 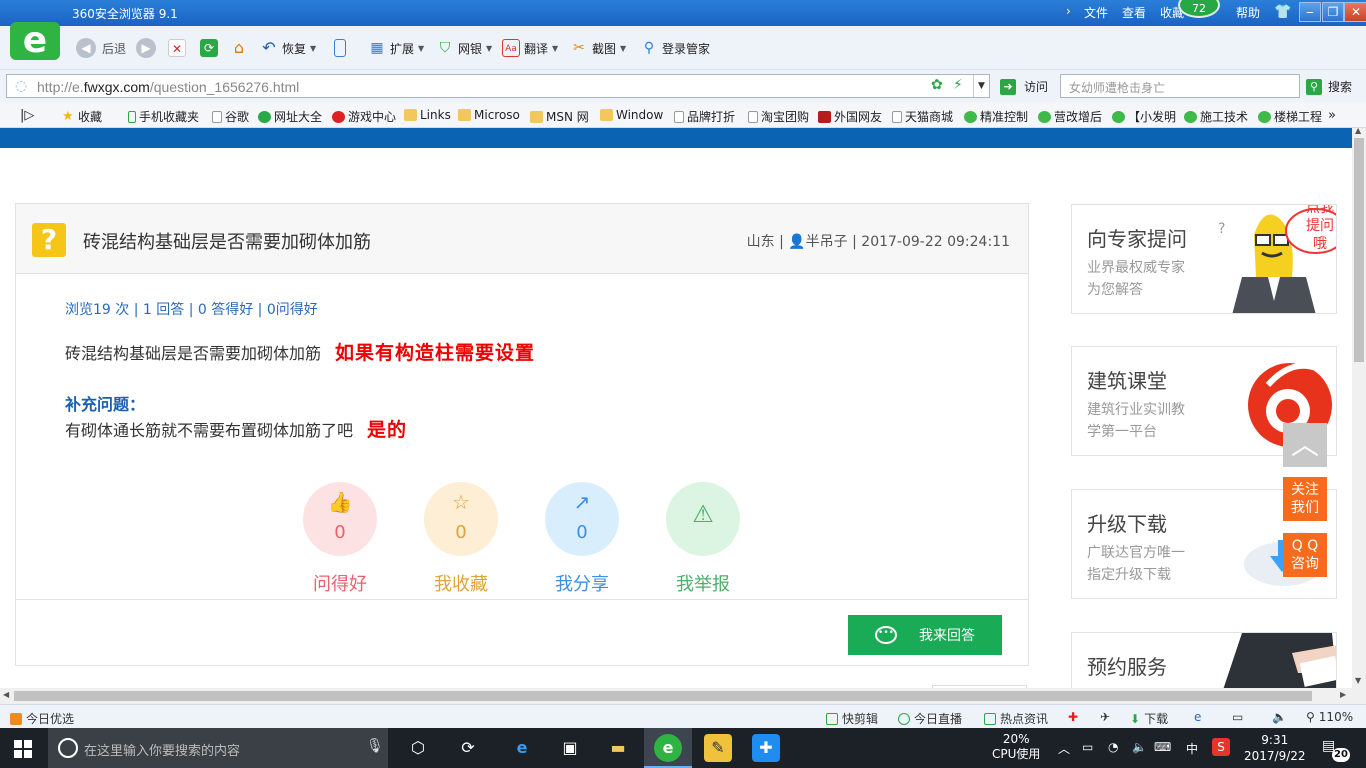 I want to click on vertical-scrollbar: ▲ ▼, so click(x=1359, y=407).